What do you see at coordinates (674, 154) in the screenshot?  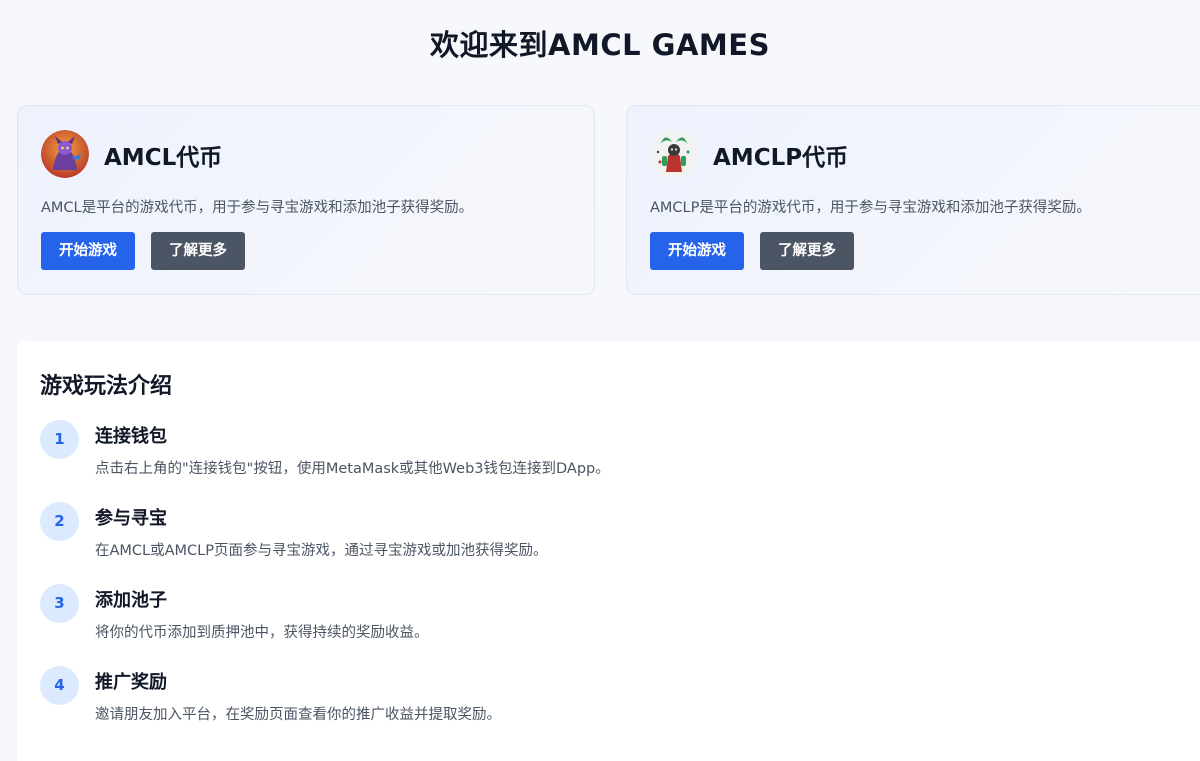 I see `amclp-token-avatar-icon` at bounding box center [674, 154].